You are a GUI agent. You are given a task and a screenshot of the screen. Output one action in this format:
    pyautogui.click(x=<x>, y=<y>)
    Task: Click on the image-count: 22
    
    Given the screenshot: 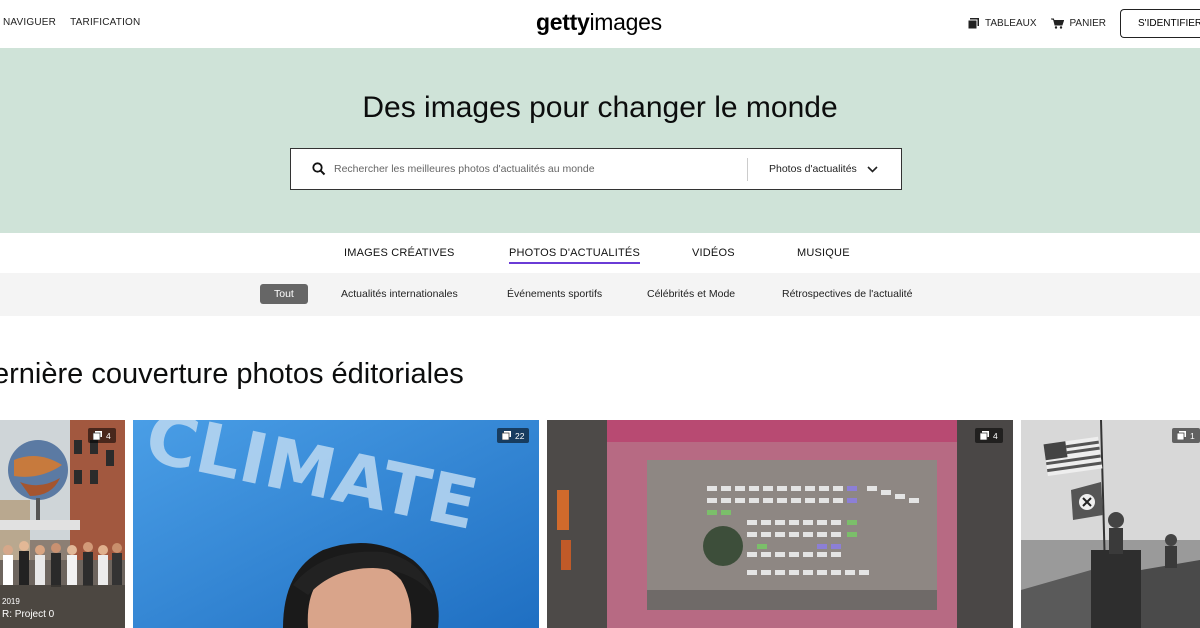 What is the action you would take?
    pyautogui.click(x=520, y=435)
    